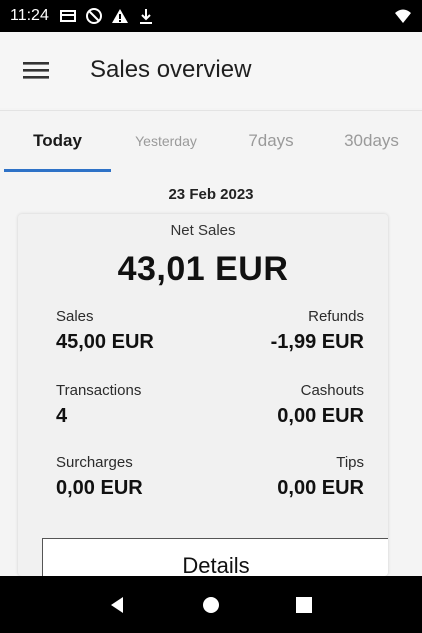 Image resolution: width=422 pixels, height=633 pixels. Describe the element at coordinates (317, 342) in the screenshot. I see `refunds-value: -1,99 EUR` at that location.